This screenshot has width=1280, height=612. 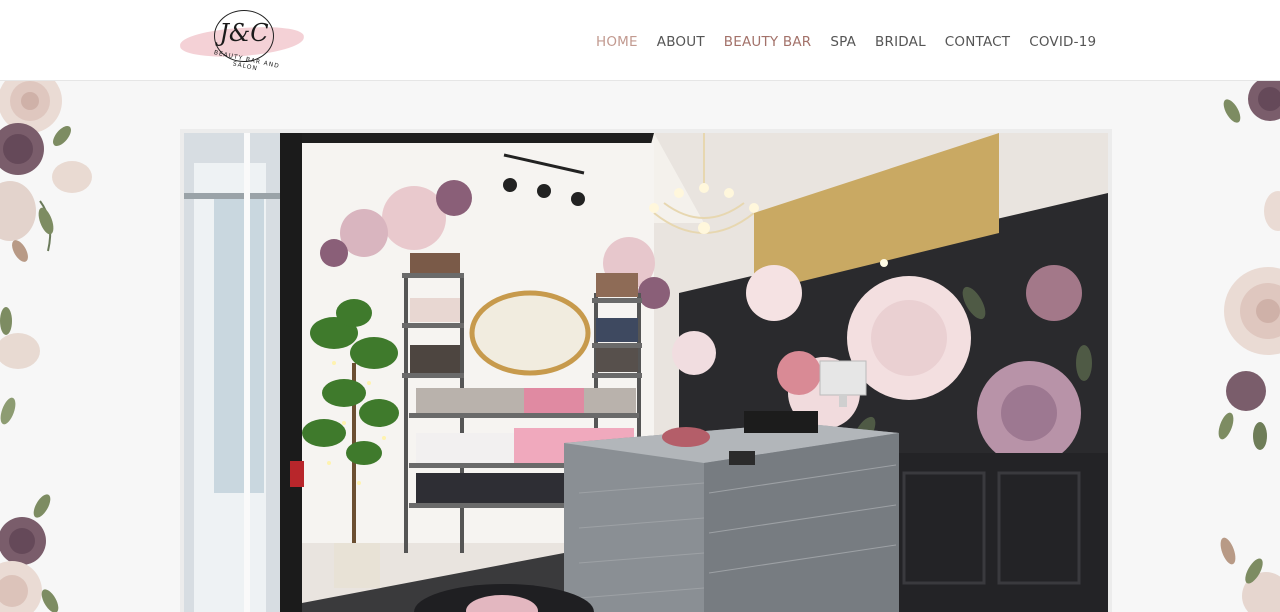 What do you see at coordinates (681, 42) in the screenshot?
I see `nav-about: ABOUT` at bounding box center [681, 42].